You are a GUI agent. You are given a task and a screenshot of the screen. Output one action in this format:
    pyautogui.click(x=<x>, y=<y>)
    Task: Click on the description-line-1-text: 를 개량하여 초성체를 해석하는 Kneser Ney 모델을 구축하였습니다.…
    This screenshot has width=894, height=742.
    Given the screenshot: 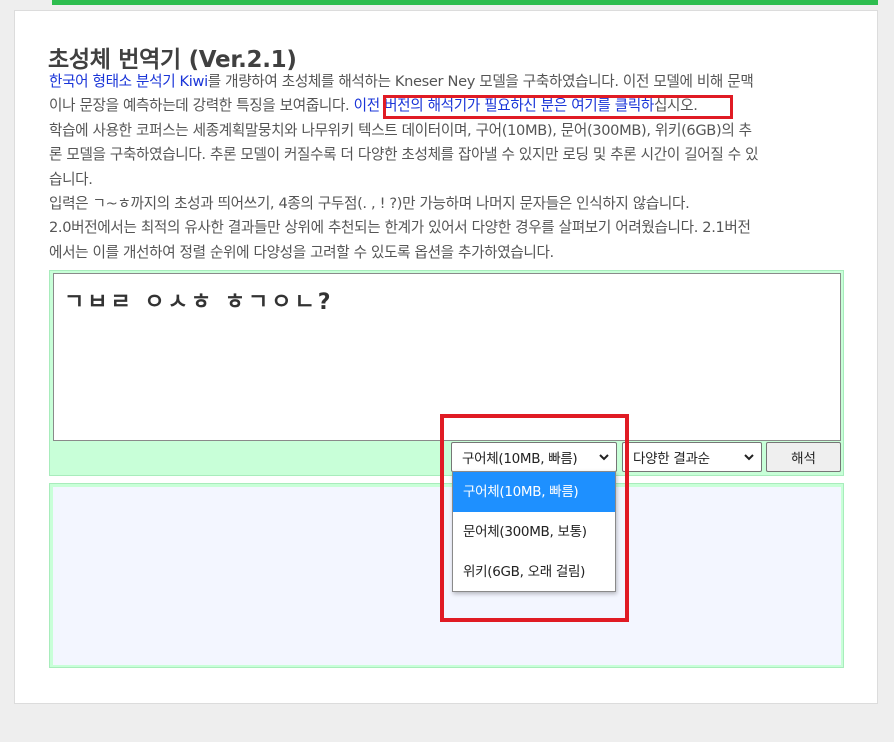 What is the action you would take?
    pyautogui.click(x=480, y=81)
    